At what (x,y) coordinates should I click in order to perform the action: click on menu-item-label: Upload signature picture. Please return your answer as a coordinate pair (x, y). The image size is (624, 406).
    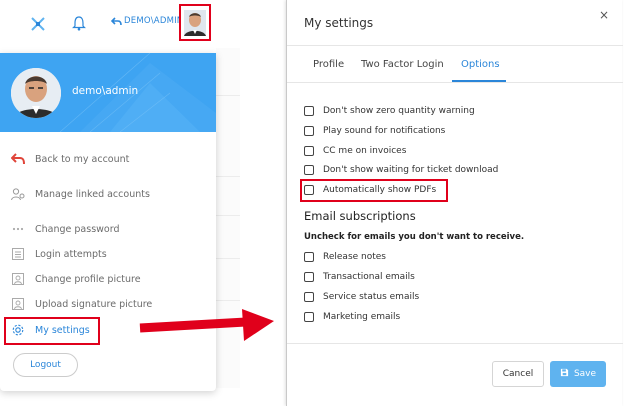
    Looking at the image, I should click on (94, 304).